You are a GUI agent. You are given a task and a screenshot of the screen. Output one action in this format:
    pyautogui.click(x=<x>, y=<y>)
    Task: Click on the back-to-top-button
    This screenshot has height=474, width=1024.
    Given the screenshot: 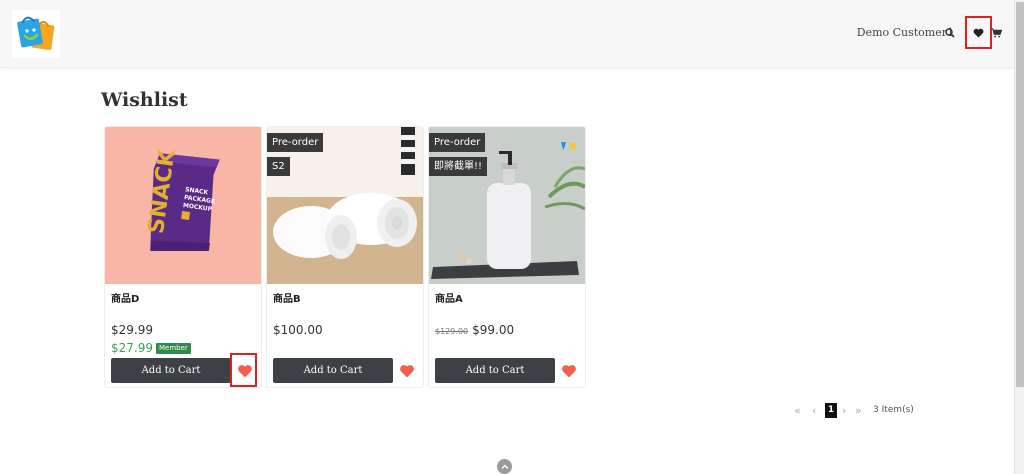 What is the action you would take?
    pyautogui.click(x=504, y=466)
    